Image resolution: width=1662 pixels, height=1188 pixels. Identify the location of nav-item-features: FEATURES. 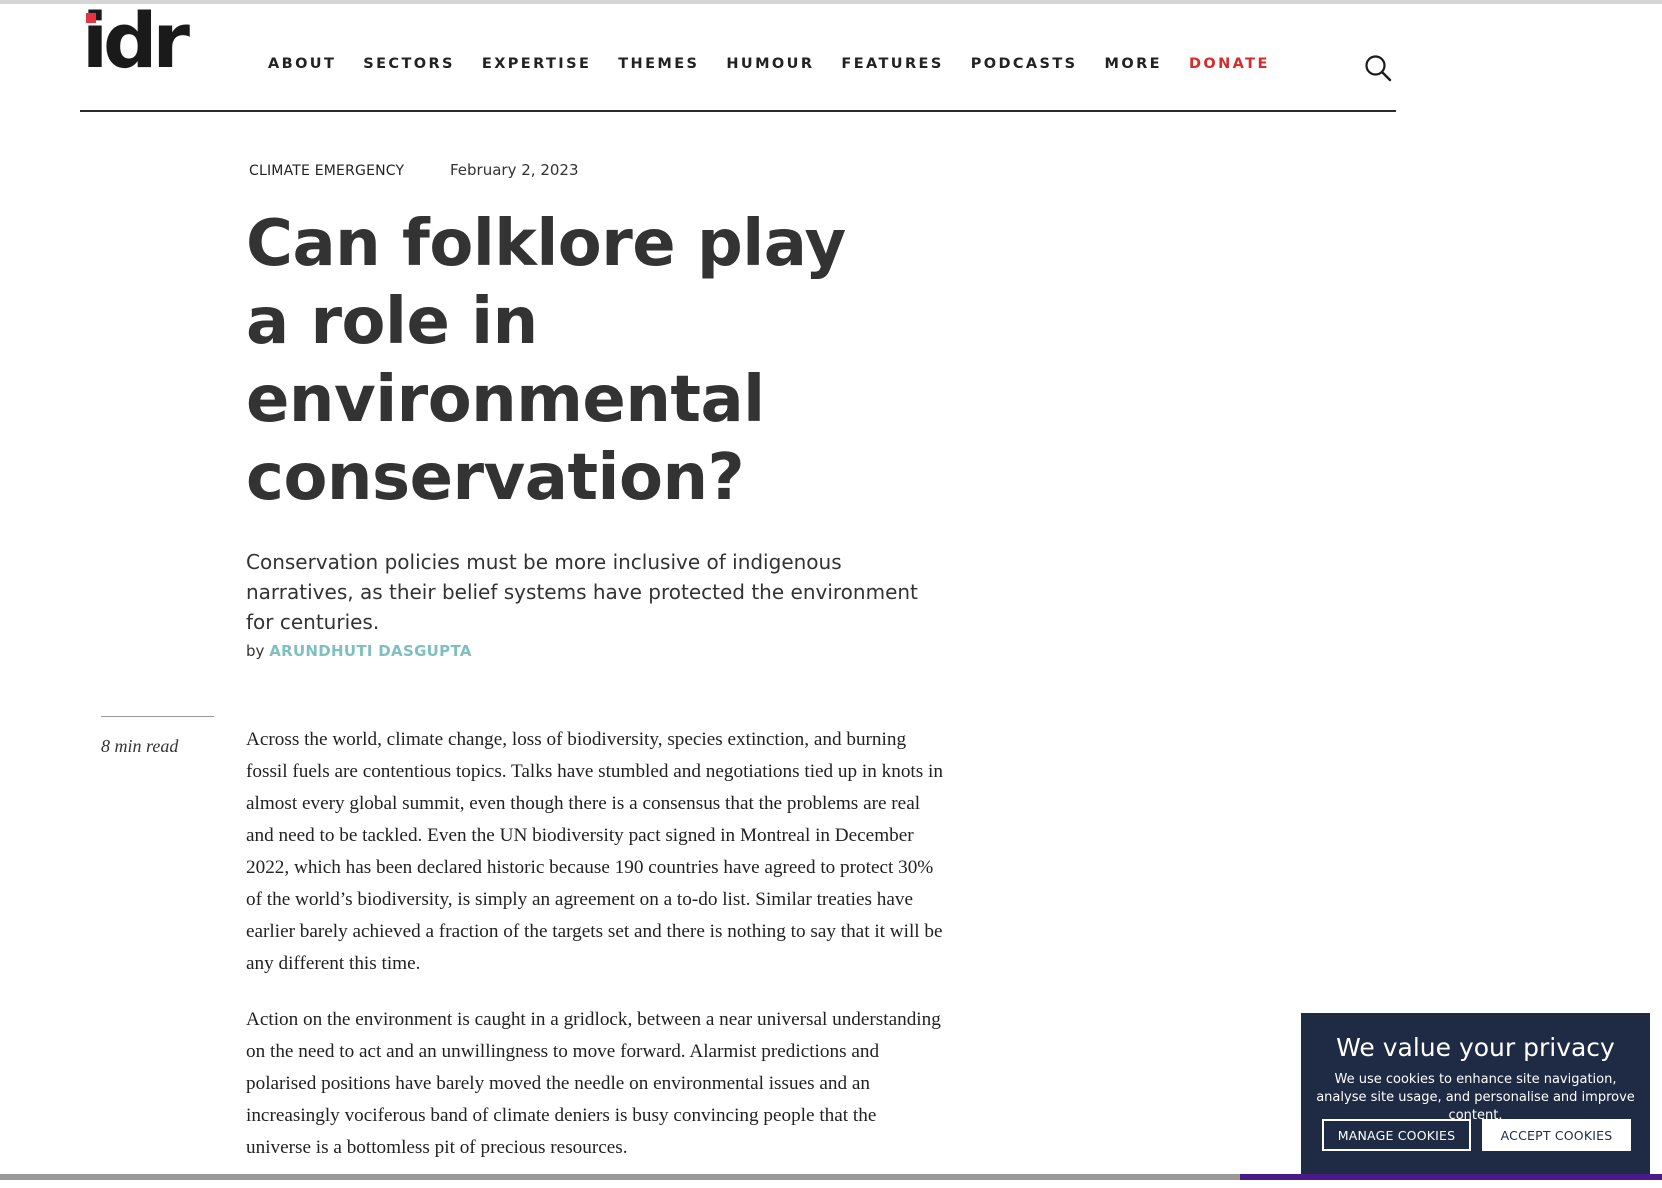
(892, 64).